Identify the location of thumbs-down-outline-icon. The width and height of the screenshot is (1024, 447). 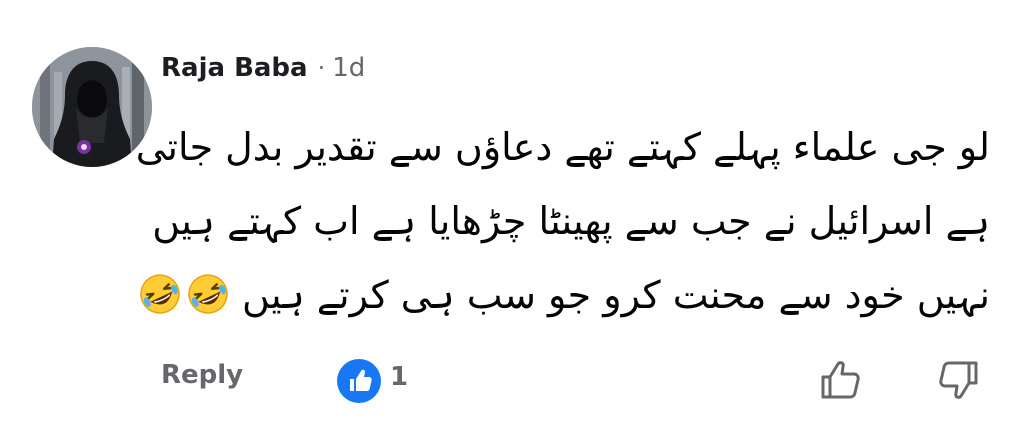
(958, 380).